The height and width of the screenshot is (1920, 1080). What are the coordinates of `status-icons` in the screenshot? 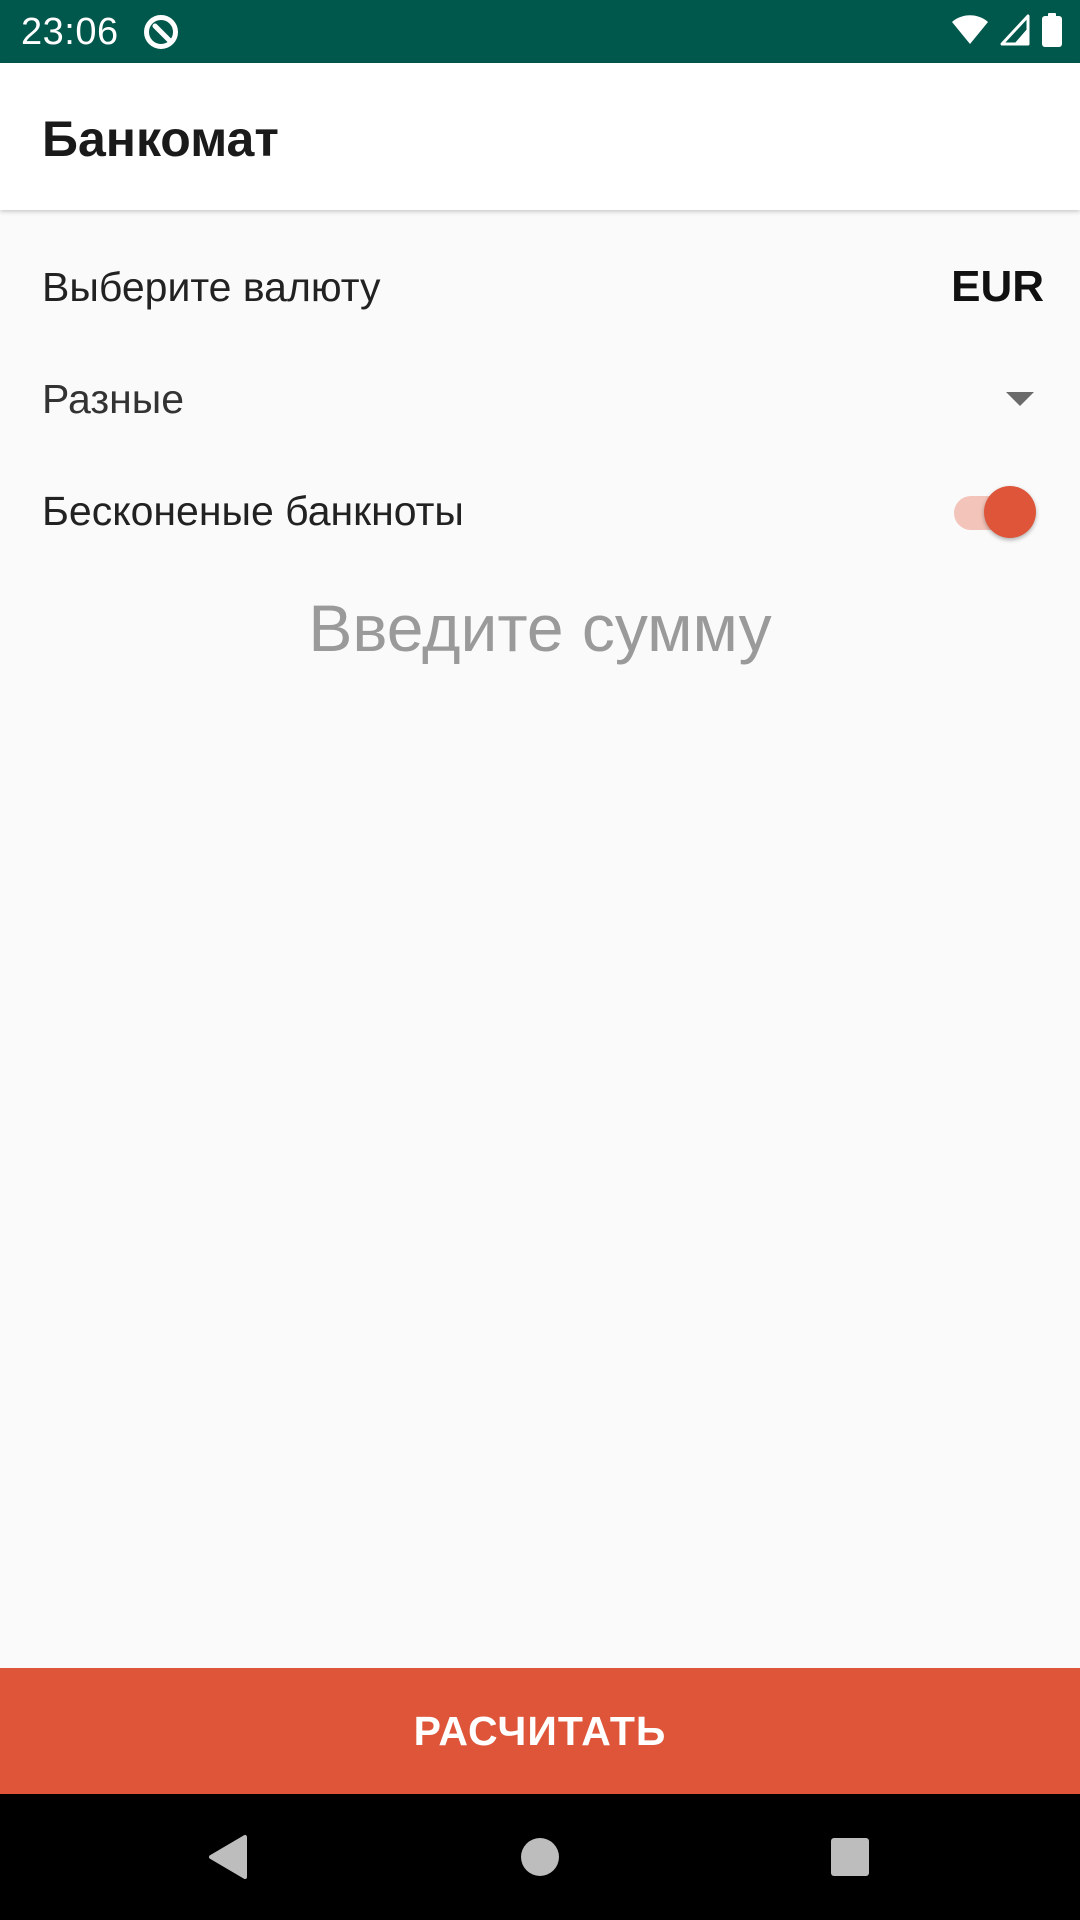 It's located at (1007, 32).